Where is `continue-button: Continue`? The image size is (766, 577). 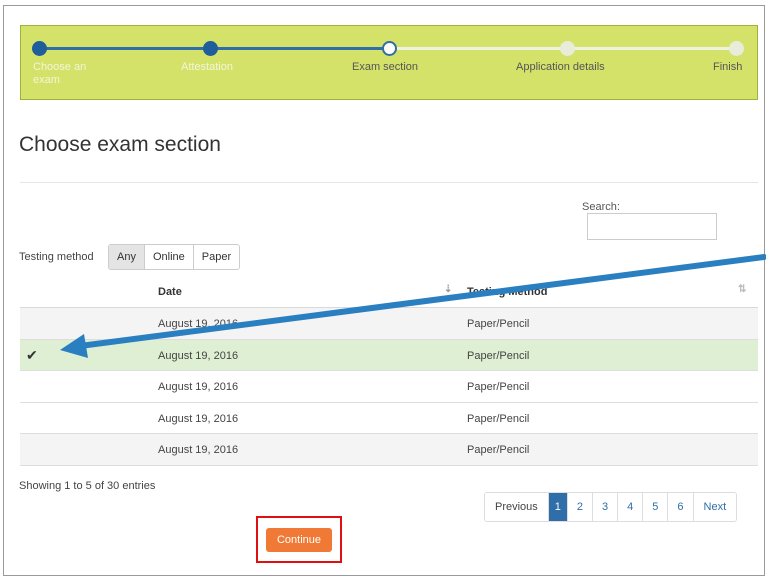 continue-button: Continue is located at coordinates (299, 540).